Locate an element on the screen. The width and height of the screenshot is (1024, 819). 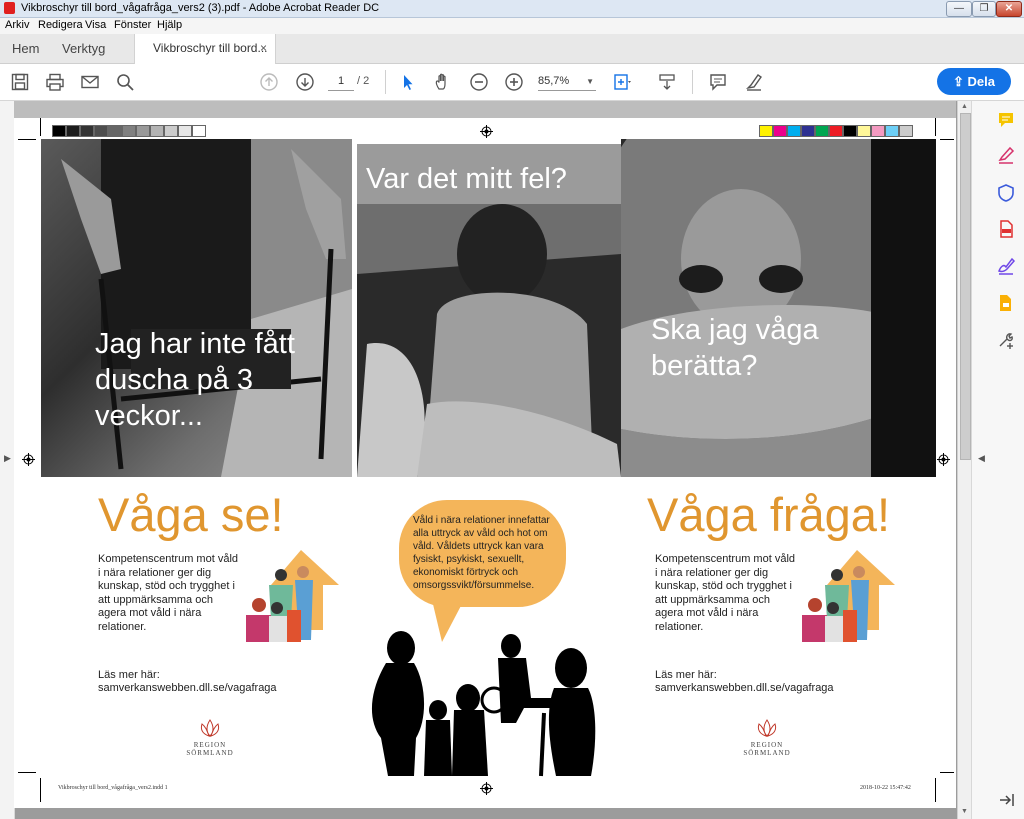
left-more-label: Läs mer här: is located at coordinates (129, 675).